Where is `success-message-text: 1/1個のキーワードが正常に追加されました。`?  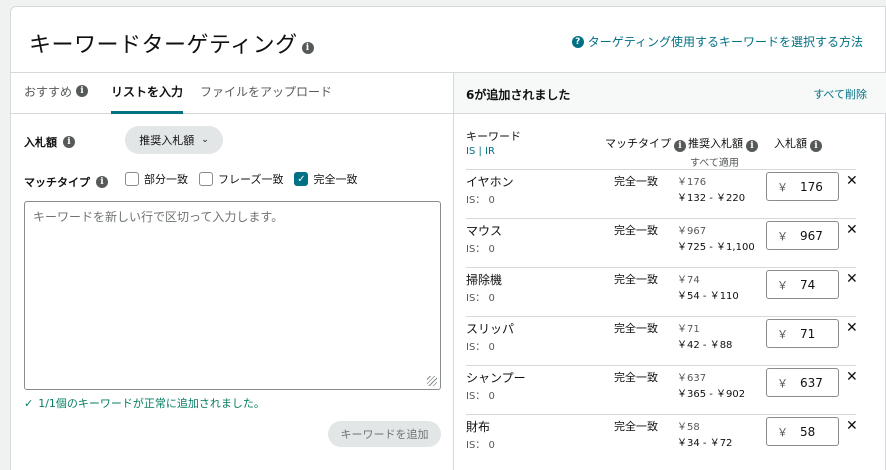
success-message-text: 1/1個のキーワードが正常に追加されました。 is located at coordinates (151, 403).